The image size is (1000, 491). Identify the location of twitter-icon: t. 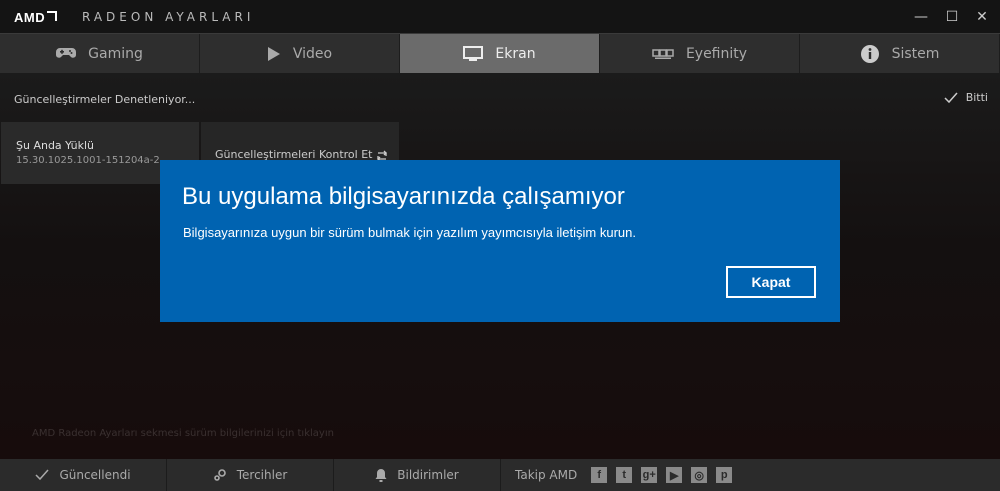
(624, 475).